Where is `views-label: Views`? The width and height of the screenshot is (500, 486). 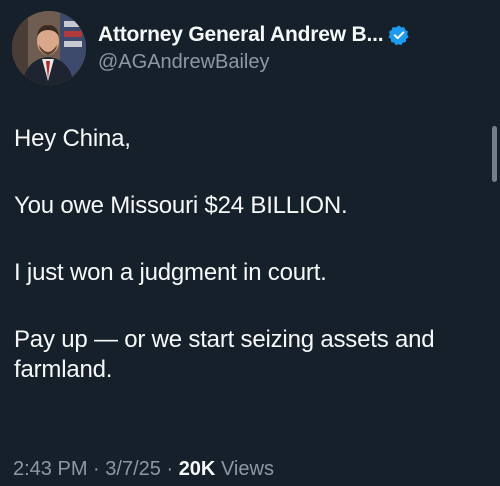 views-label: Views is located at coordinates (247, 469).